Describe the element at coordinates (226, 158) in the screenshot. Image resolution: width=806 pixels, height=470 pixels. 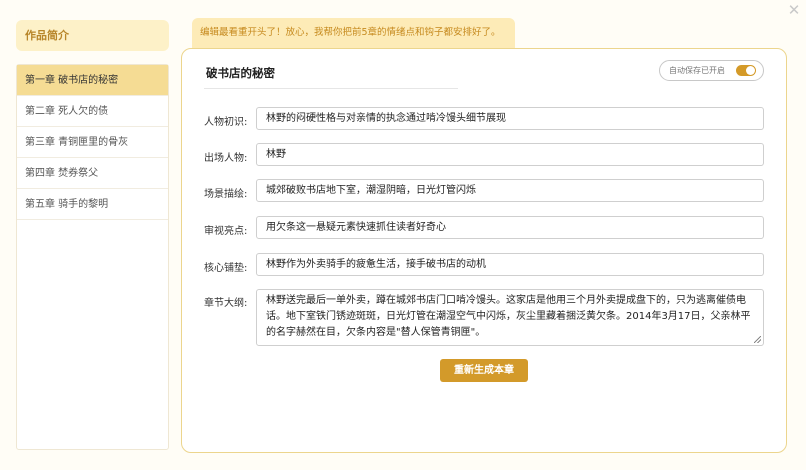
I see `cast-label: 出场人物:` at that location.